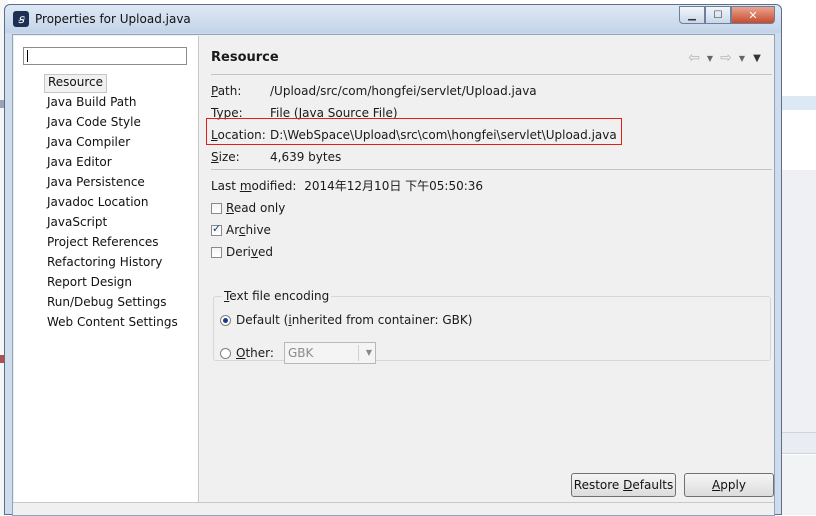 This screenshot has height=516, width=816. Describe the element at coordinates (358, 353) in the screenshot. I see `combo-divider` at that location.